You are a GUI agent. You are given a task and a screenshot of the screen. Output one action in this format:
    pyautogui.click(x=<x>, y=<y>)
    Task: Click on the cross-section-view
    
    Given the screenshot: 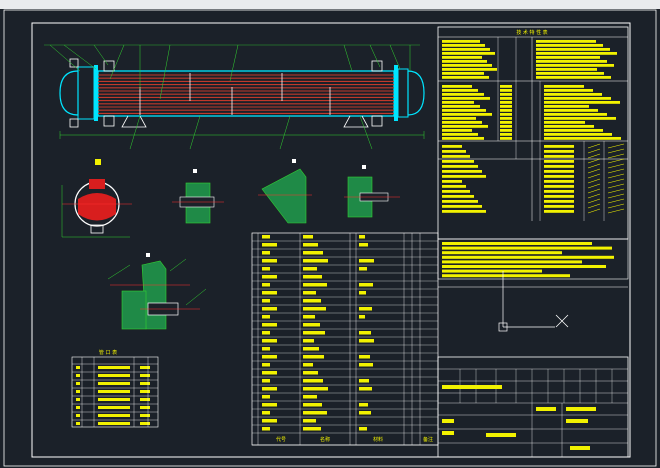 What is the action you would take?
    pyautogui.click(x=96, y=198)
    